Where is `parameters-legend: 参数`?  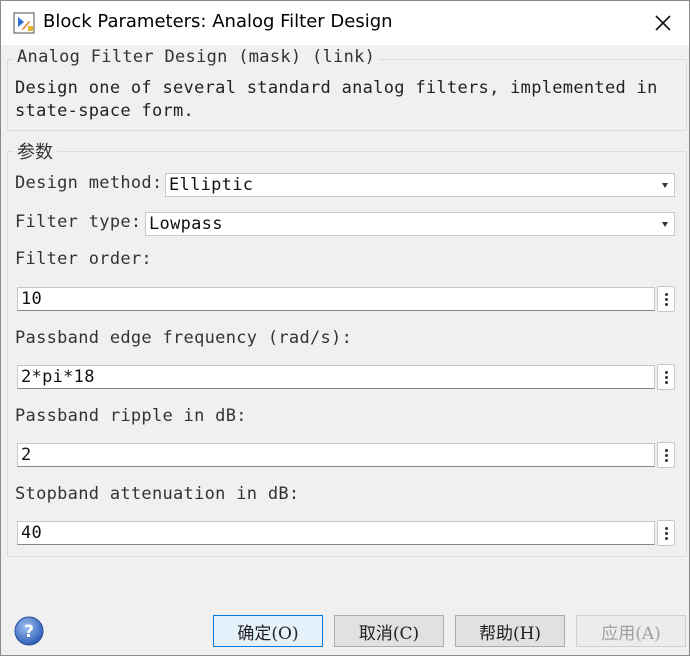
parameters-legend: 参数 is located at coordinates (35, 151).